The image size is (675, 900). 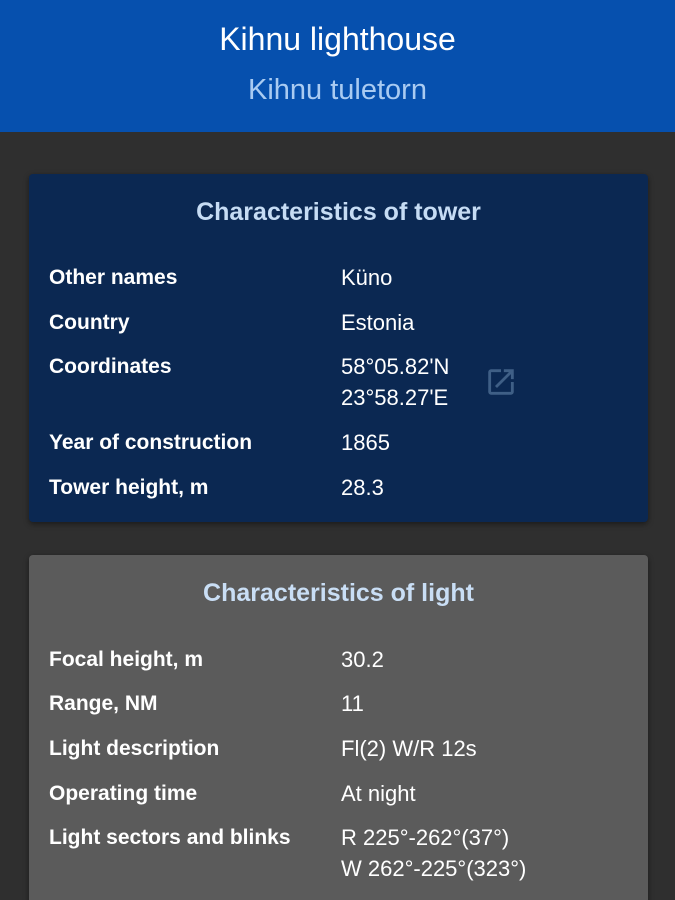 What do you see at coordinates (434, 868) in the screenshot?
I see `sector-white: W 262°-225°(323°)` at bounding box center [434, 868].